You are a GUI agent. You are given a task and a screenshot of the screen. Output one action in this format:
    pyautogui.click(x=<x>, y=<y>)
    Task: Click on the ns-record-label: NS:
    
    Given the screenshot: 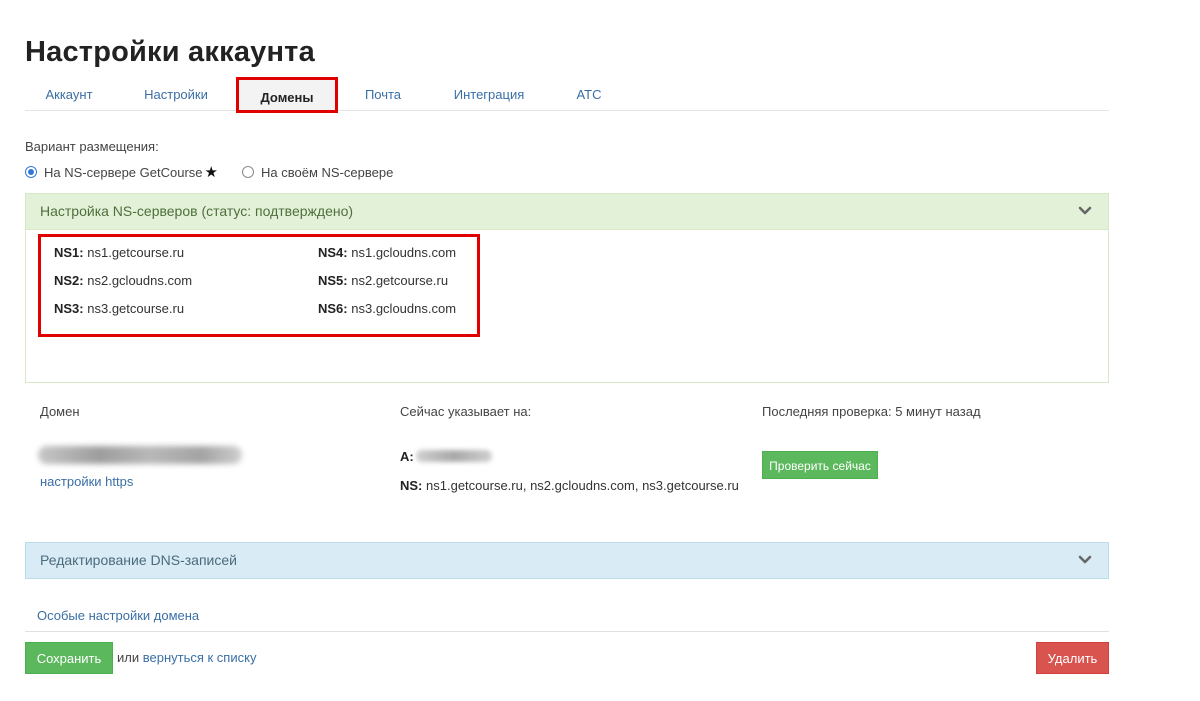 What is the action you would take?
    pyautogui.click(x=411, y=485)
    